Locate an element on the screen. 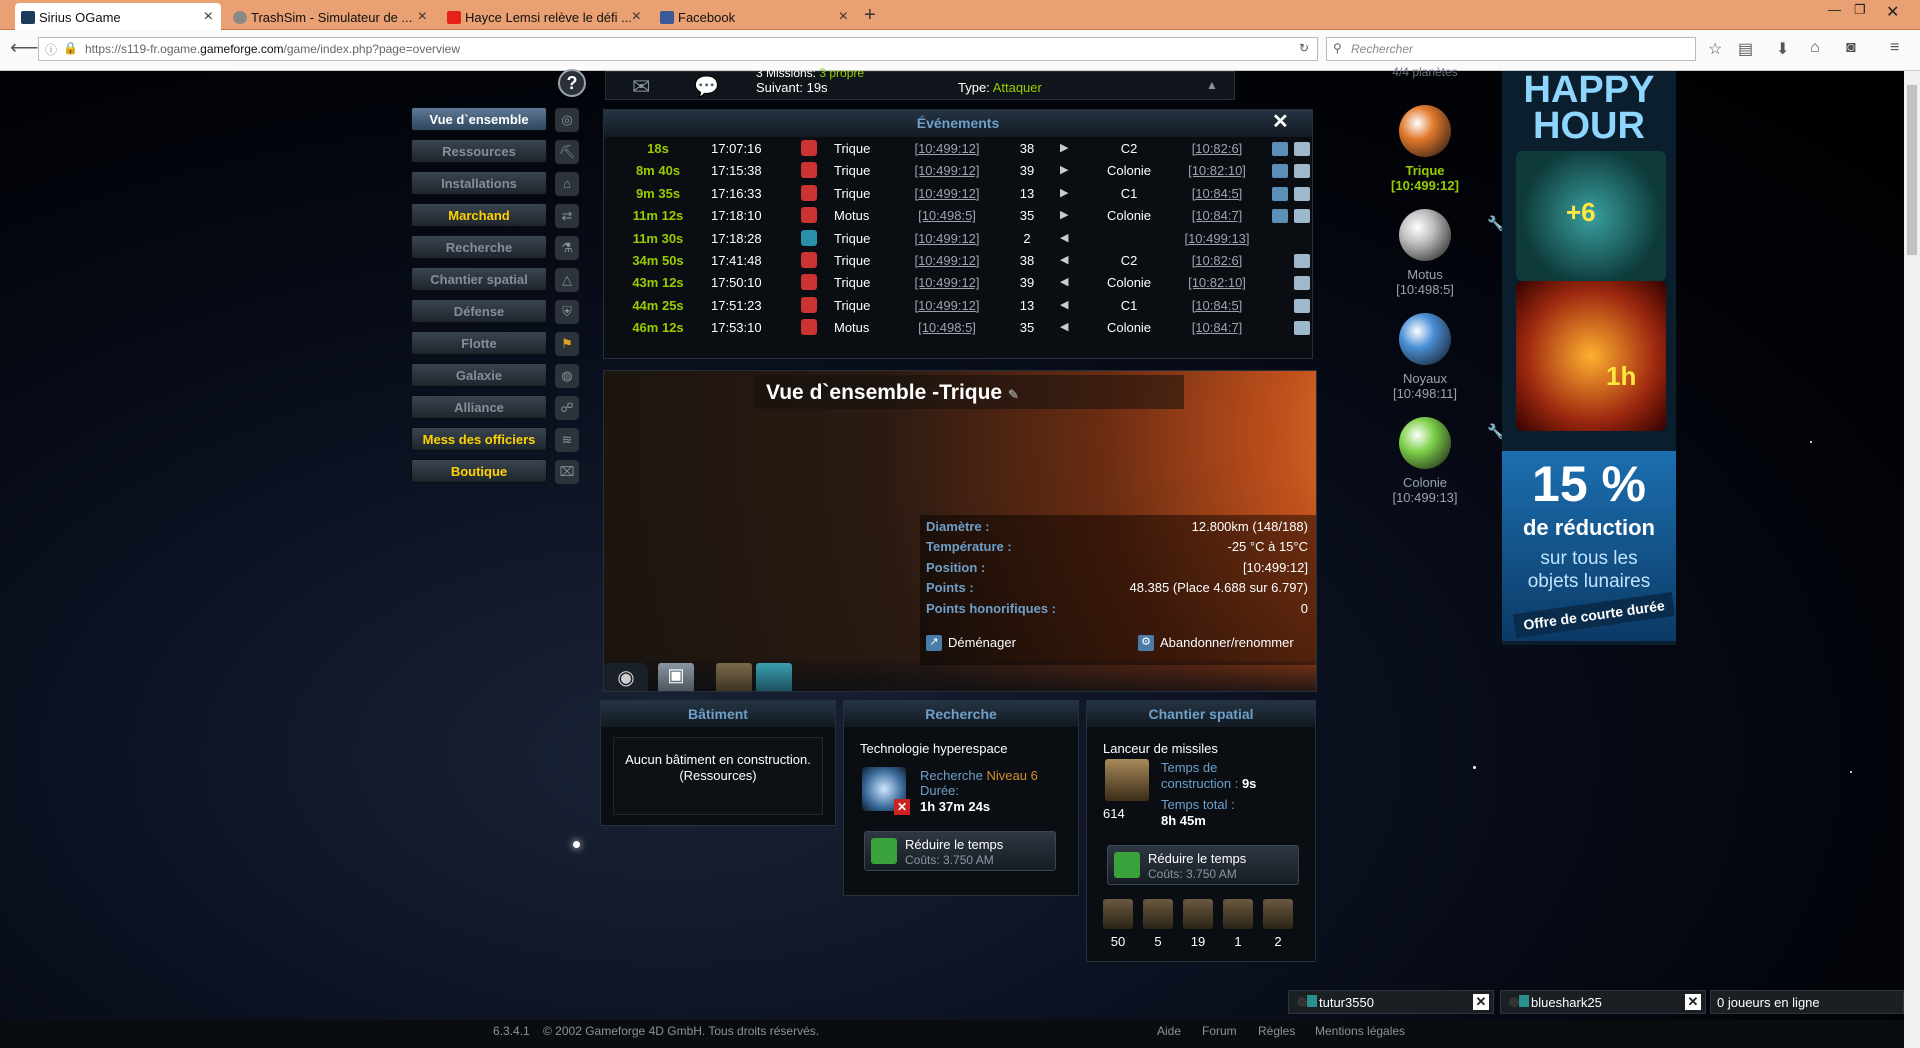 This screenshot has width=1920, height=1048. menu-shortcut-icon: △ is located at coordinates (567, 280).